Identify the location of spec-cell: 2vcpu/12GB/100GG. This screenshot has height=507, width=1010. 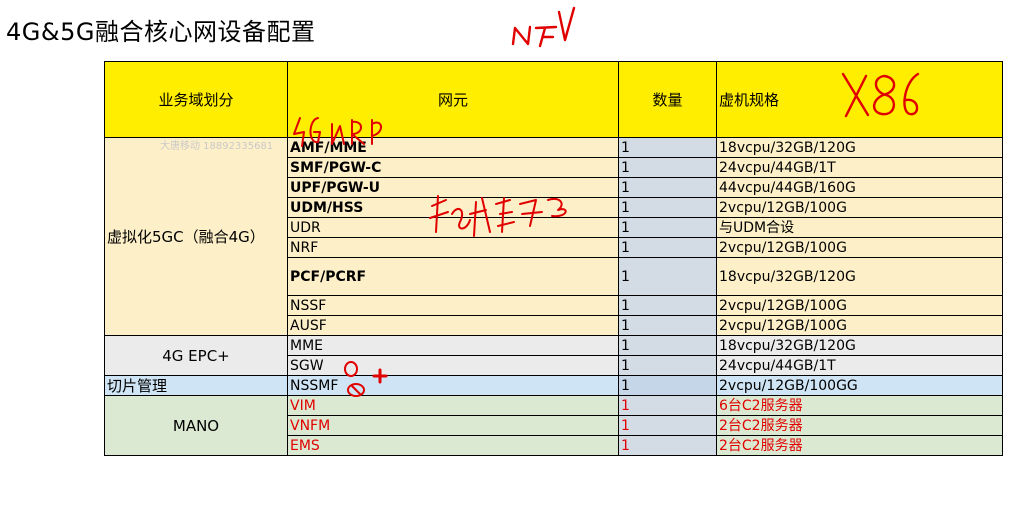
(859, 385).